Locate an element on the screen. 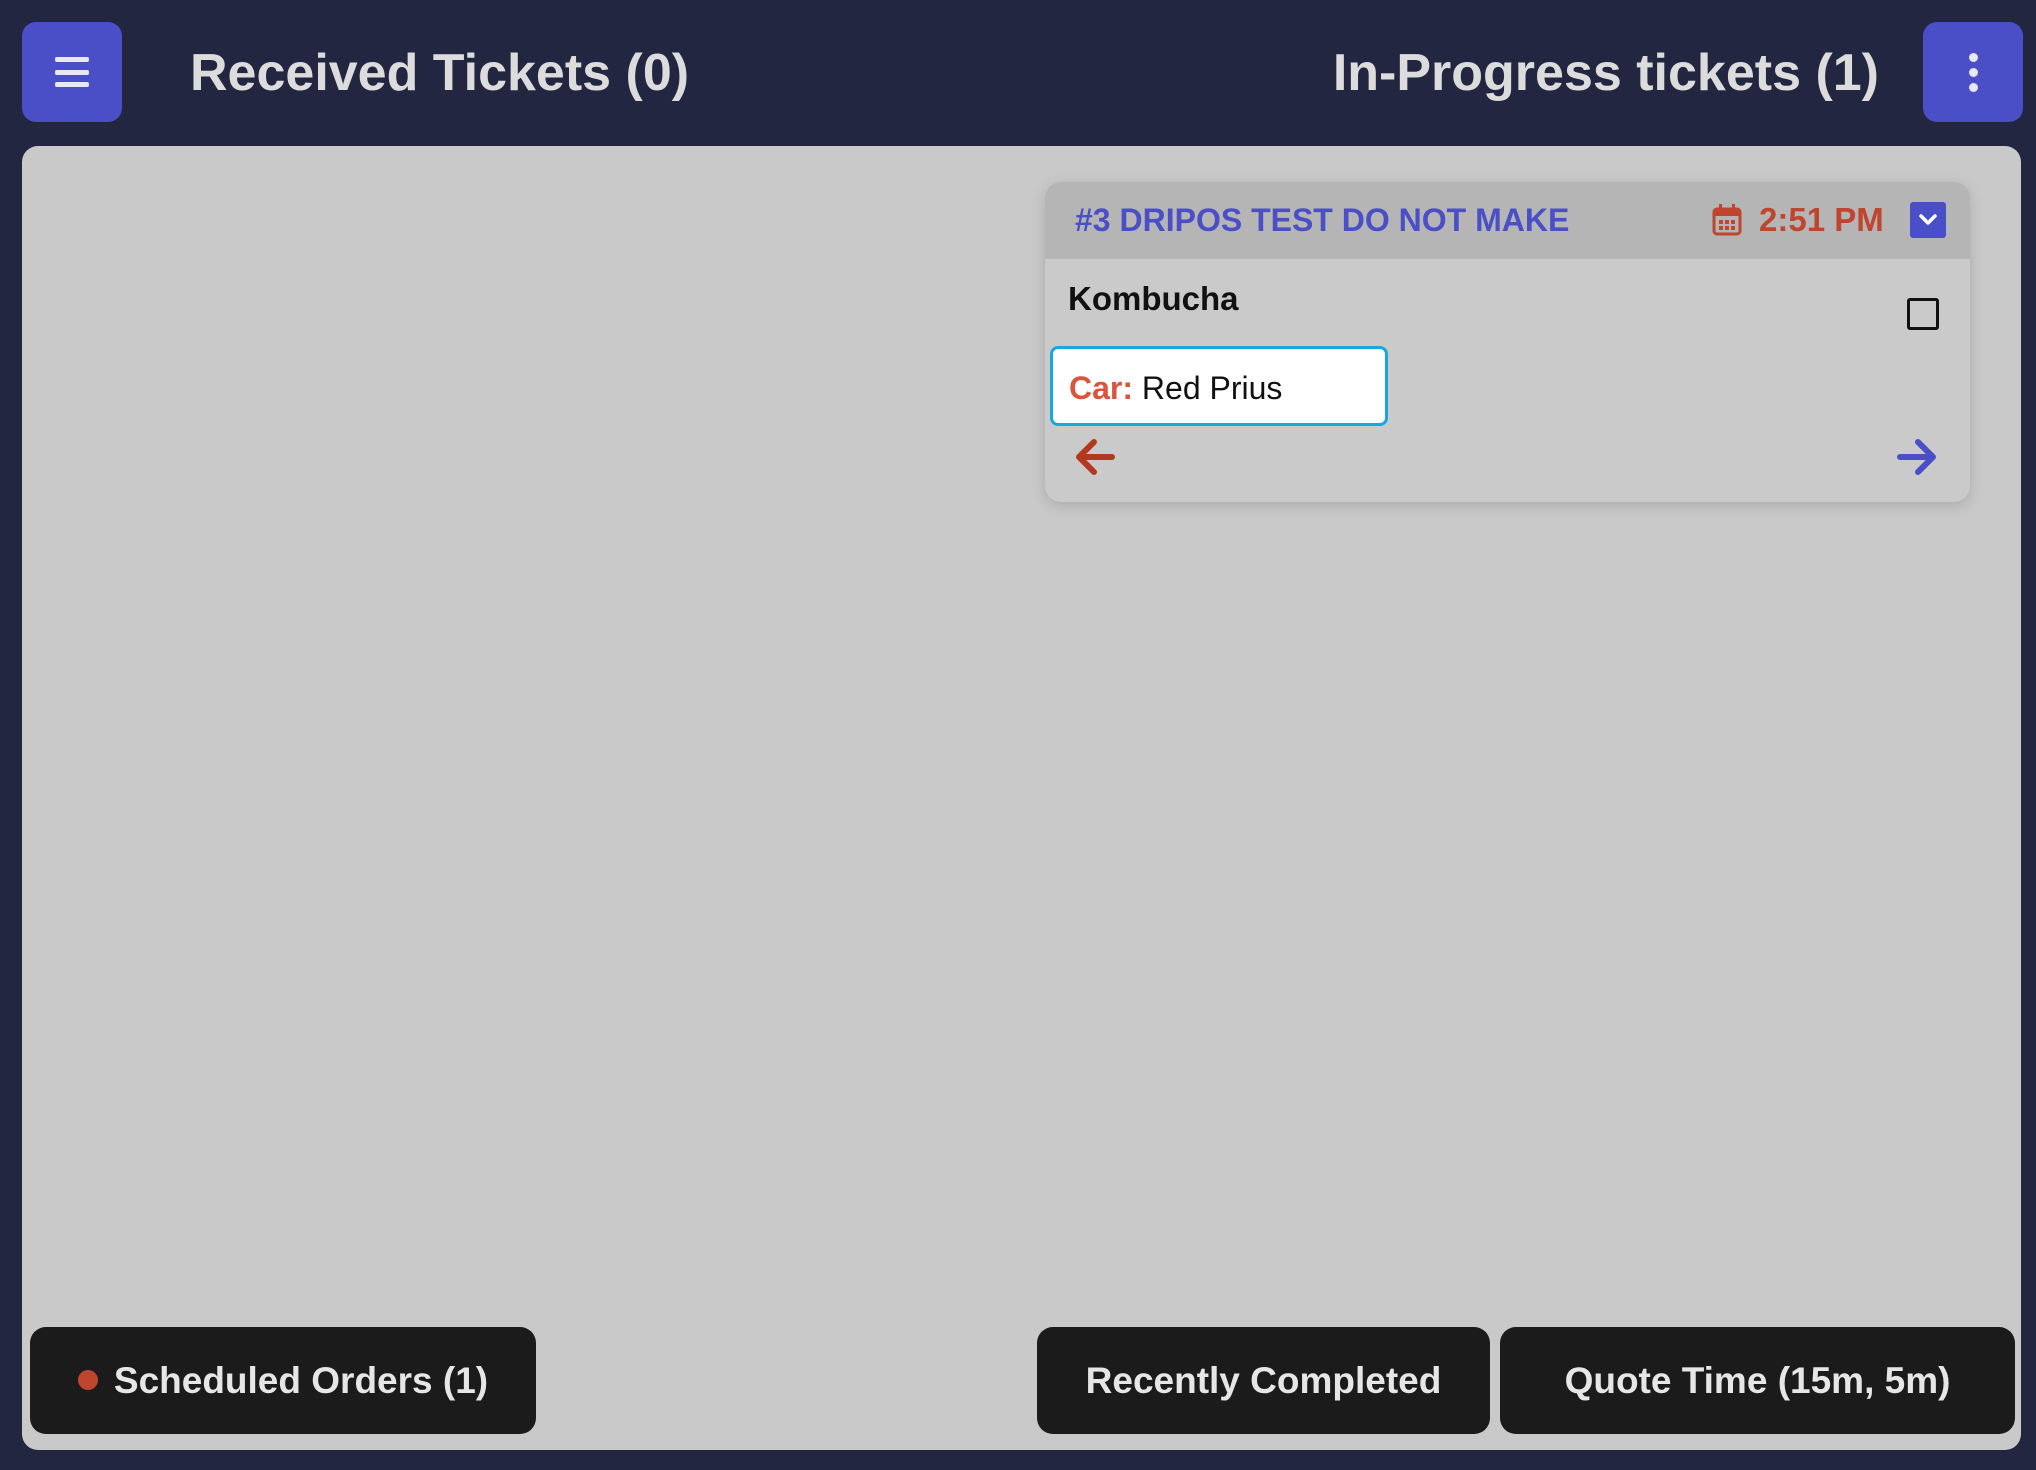 This screenshot has height=1470, width=2036. more-options-button is located at coordinates (1973, 72).